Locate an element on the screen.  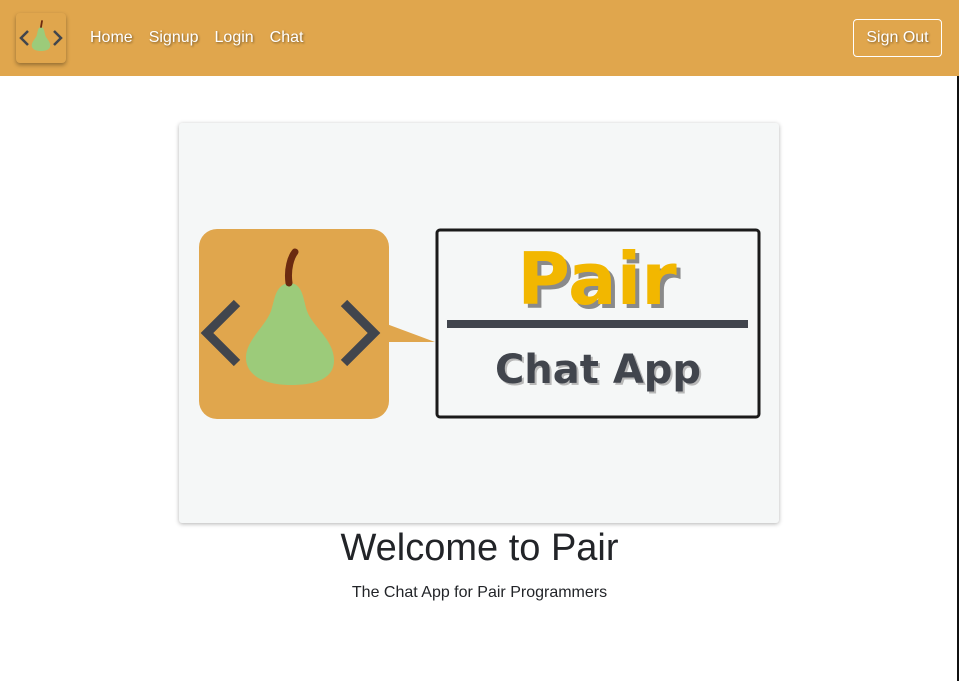
nav-link-login: Login is located at coordinates (234, 38).